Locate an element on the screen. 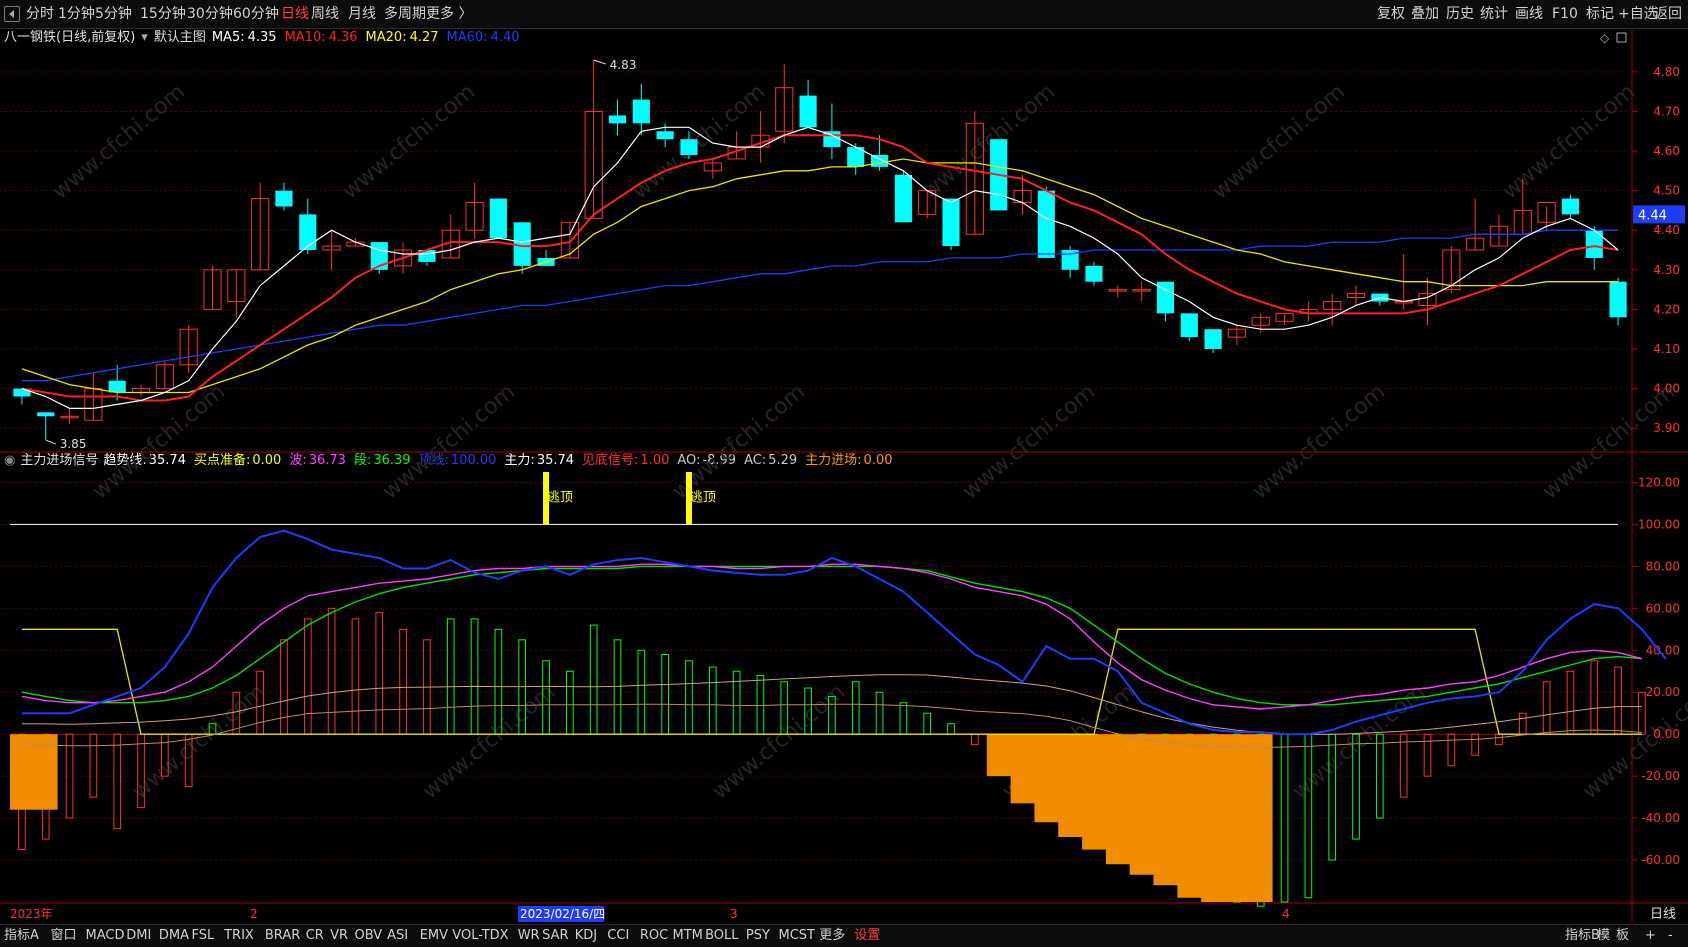  indicator-tab-17: CCI is located at coordinates (618, 936).